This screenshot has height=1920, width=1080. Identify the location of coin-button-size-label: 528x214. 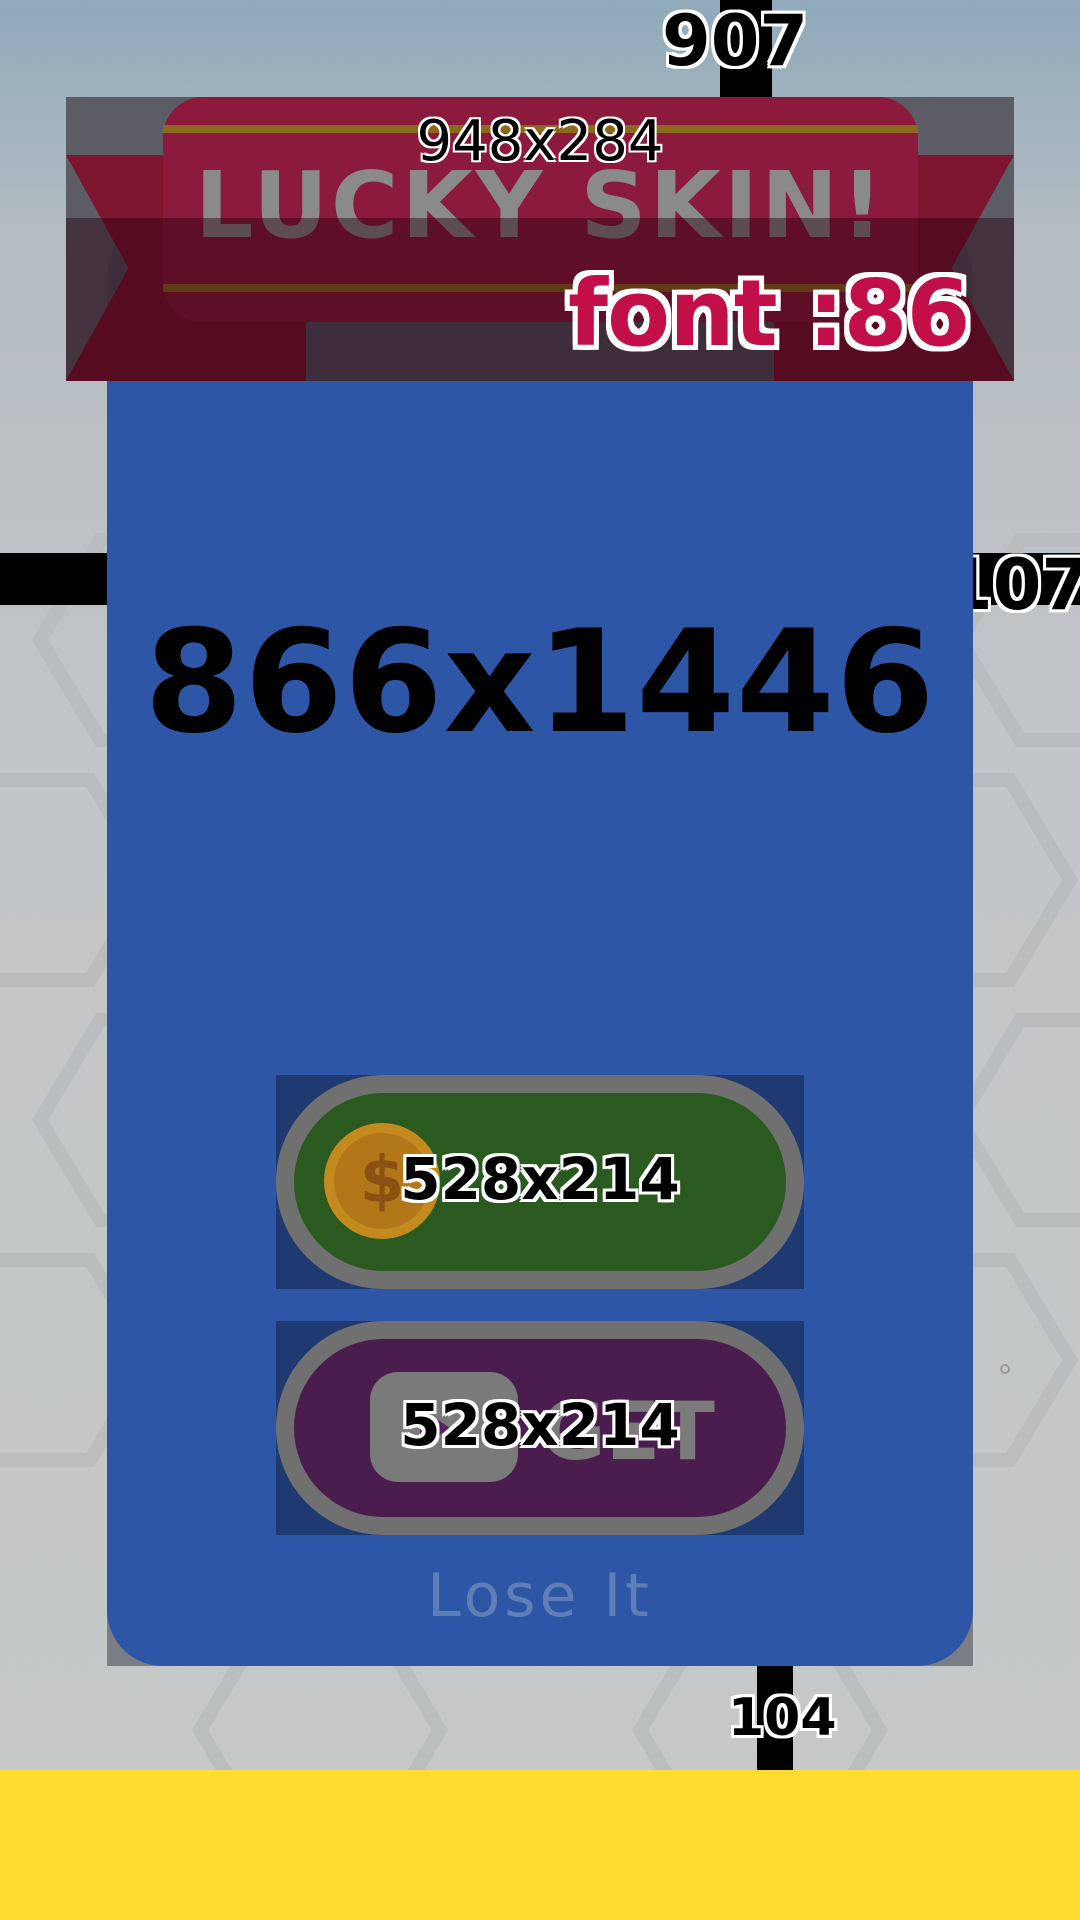
(540, 1179).